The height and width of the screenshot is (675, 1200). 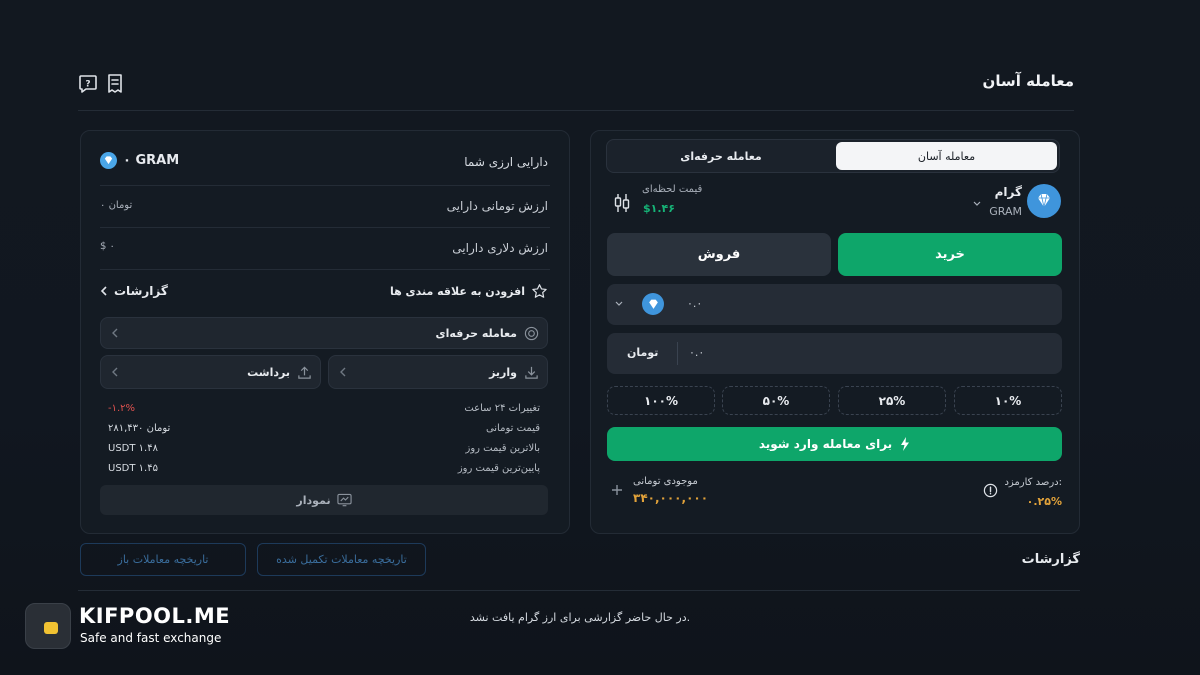 I want to click on toman-field-label: تومان, so click(x=643, y=352).